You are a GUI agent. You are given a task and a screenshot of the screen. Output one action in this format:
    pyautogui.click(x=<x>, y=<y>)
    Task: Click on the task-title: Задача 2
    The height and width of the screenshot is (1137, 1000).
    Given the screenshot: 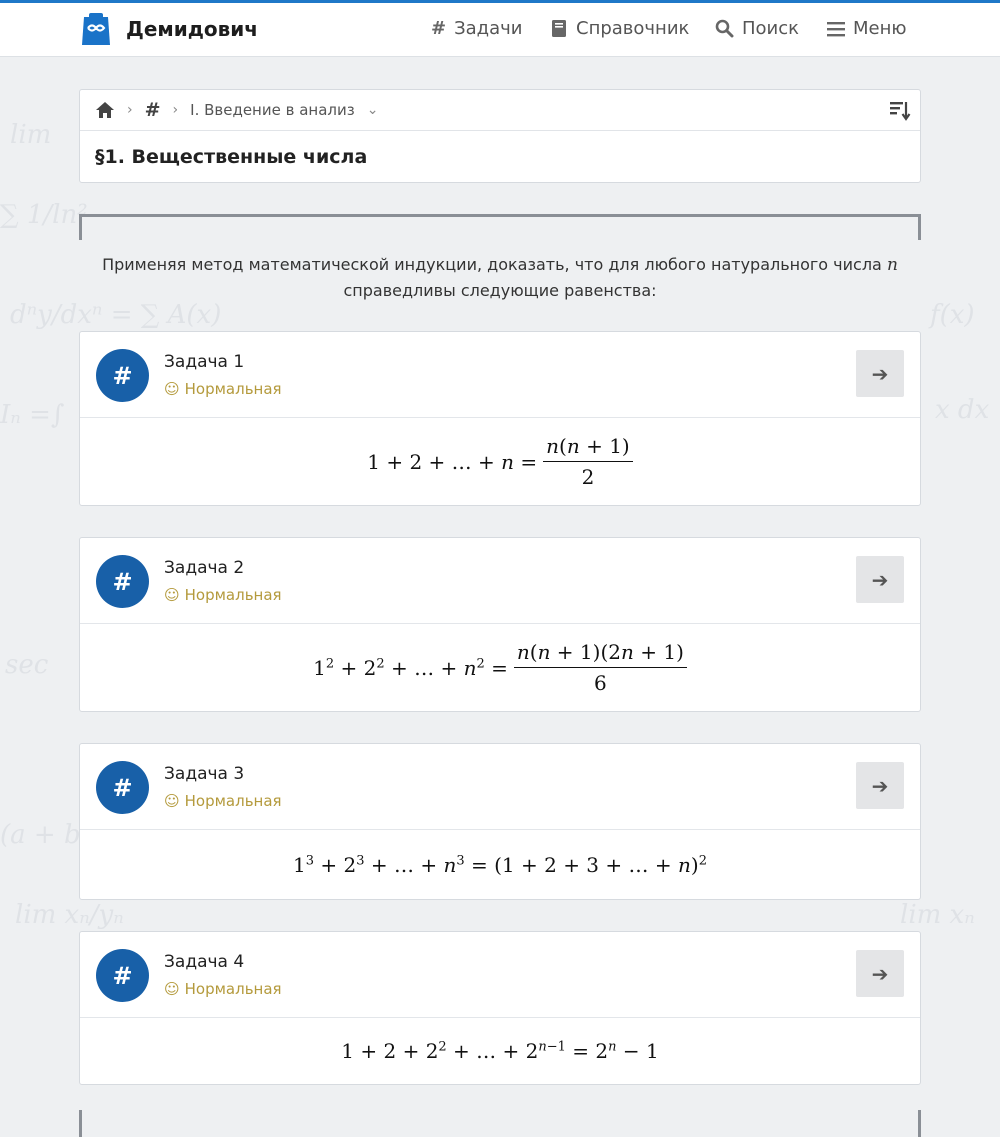 What is the action you would take?
    pyautogui.click(x=204, y=568)
    